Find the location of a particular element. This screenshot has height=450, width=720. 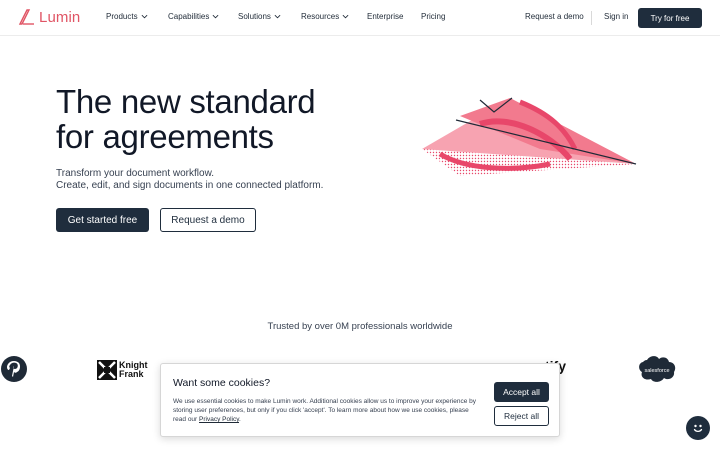

smiley-chat-icon is located at coordinates (698, 428).